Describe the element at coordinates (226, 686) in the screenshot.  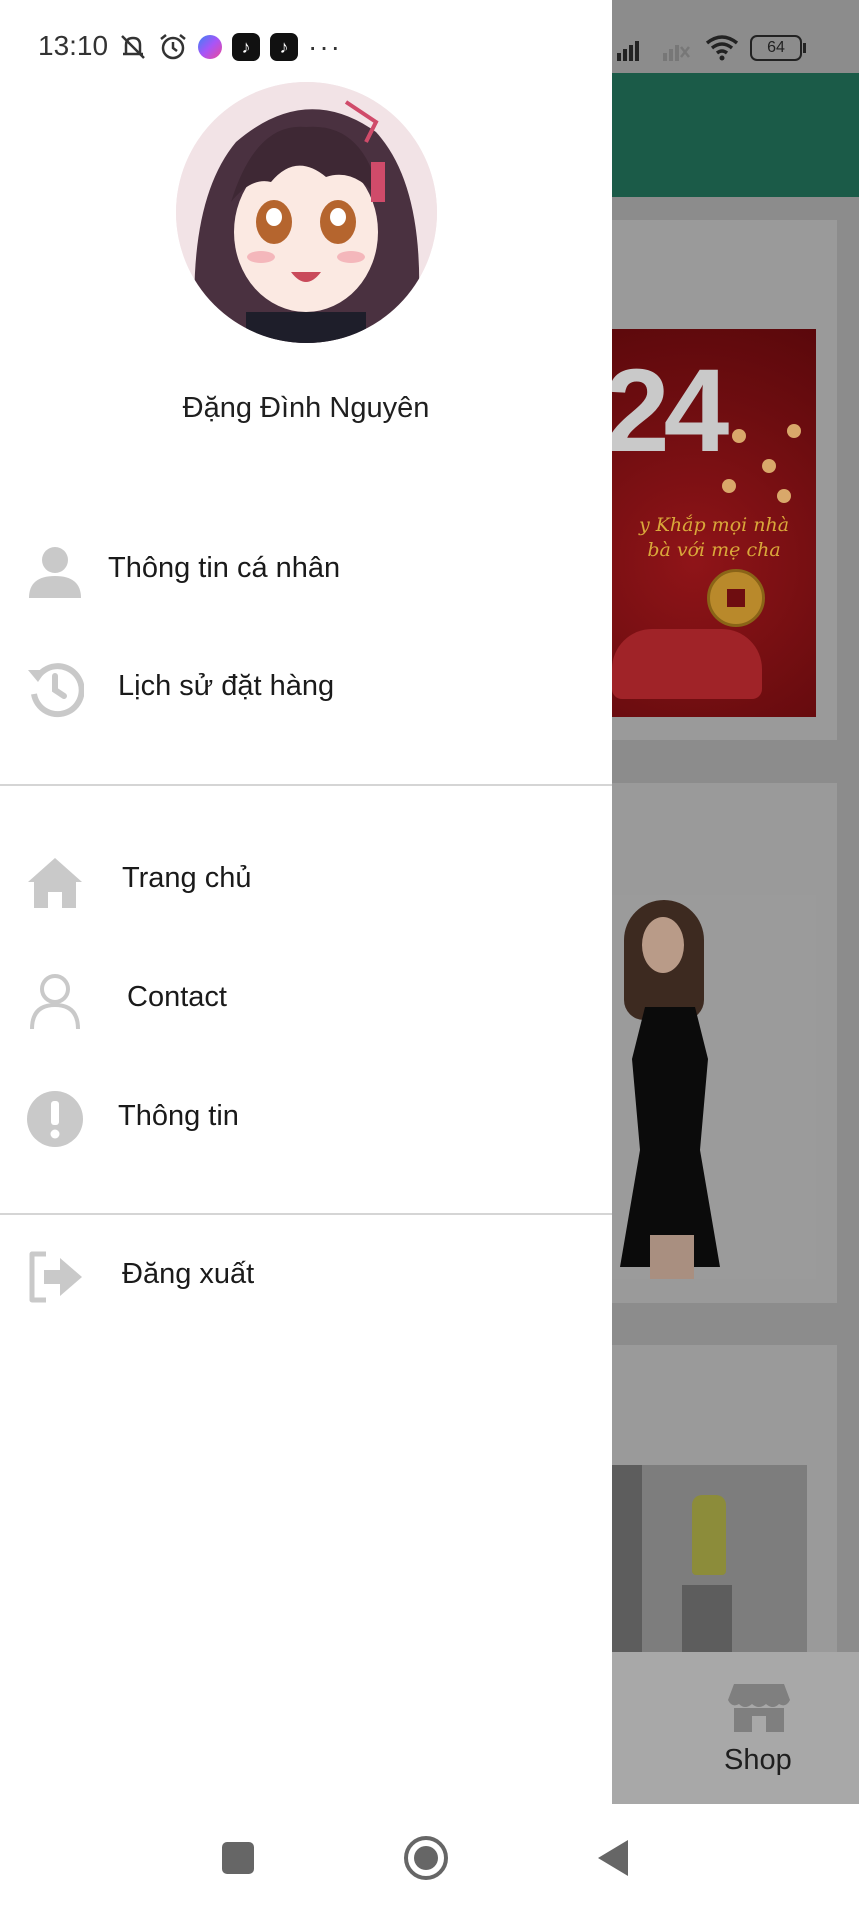
I see `menu-item-label: Lịch sử đặt hàng` at that location.